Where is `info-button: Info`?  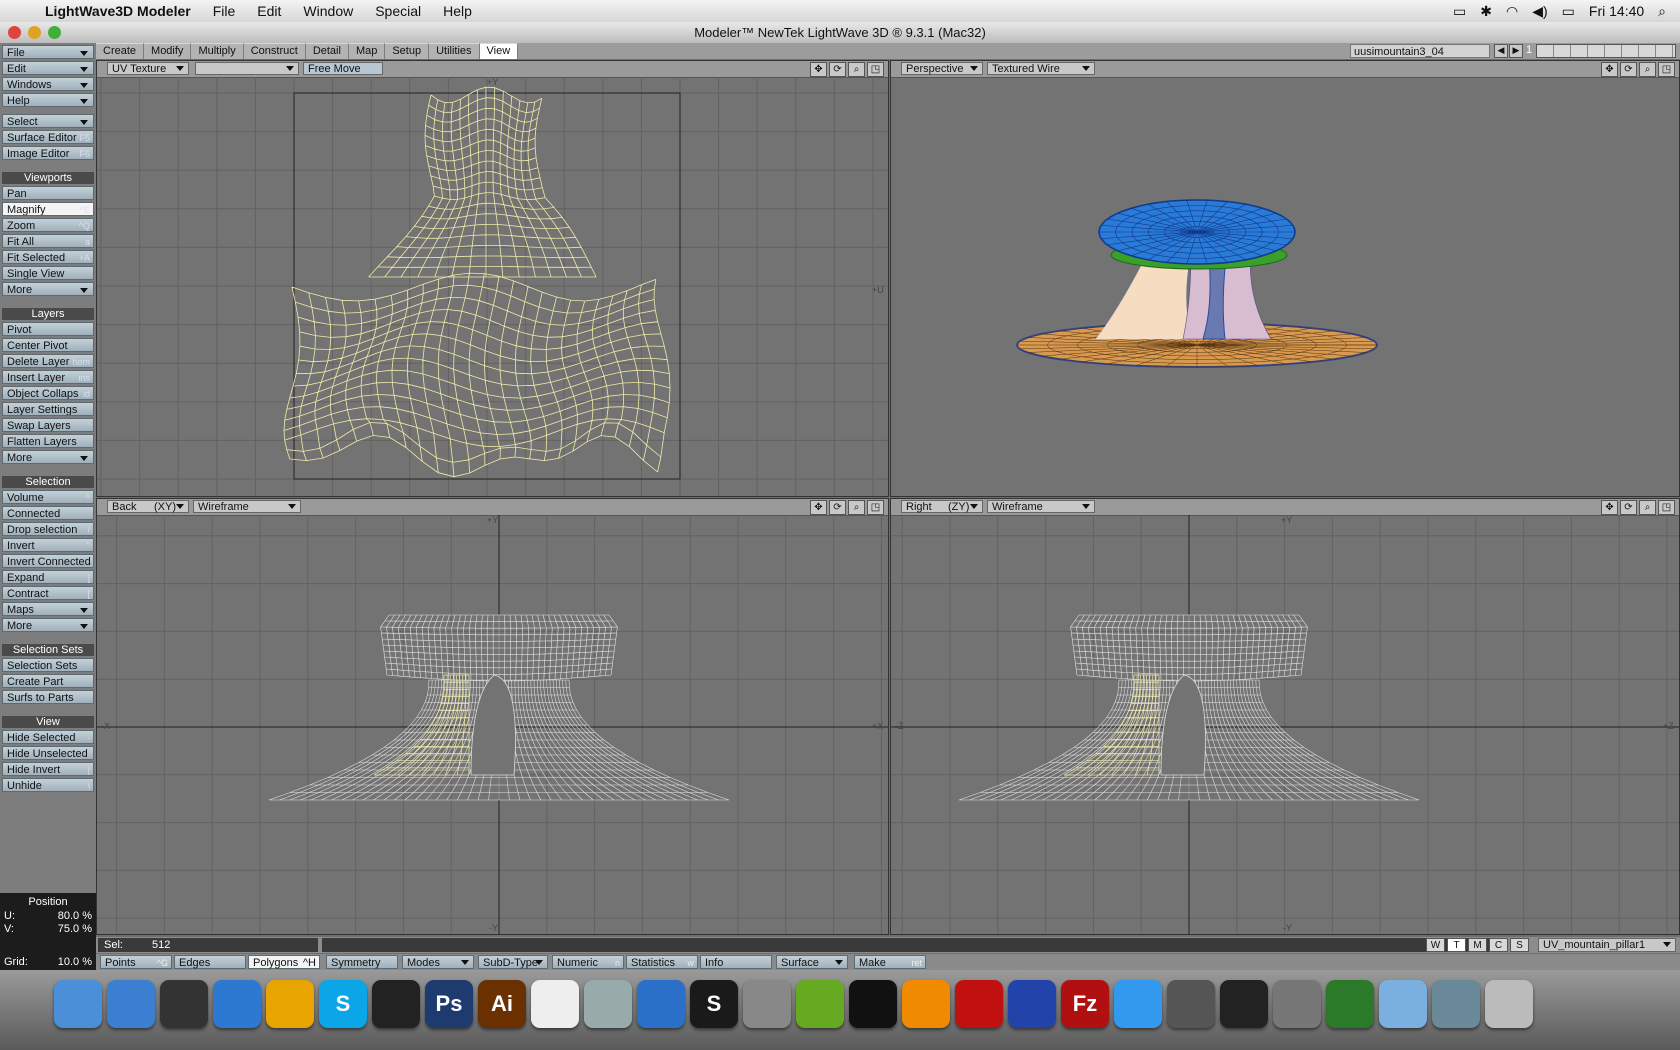 info-button: Info is located at coordinates (736, 962).